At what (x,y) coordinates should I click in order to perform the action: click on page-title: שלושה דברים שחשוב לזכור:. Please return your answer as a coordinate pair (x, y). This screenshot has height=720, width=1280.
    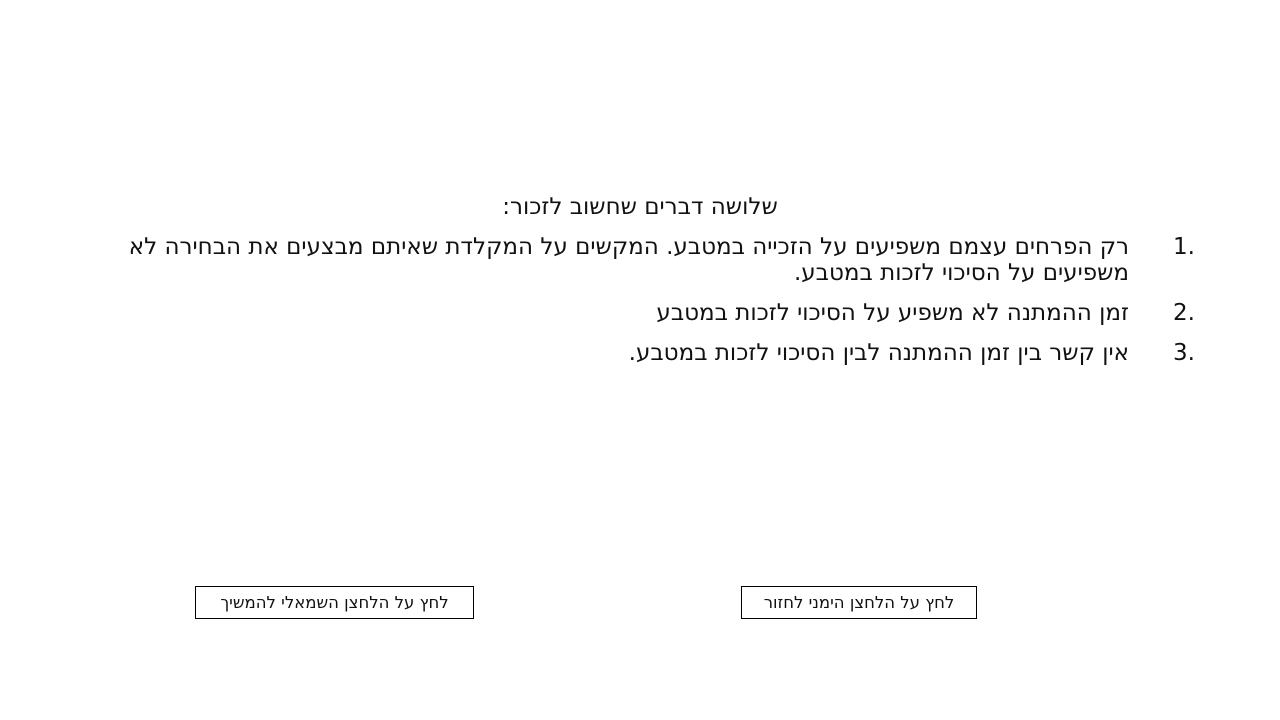
    Looking at the image, I should click on (640, 207).